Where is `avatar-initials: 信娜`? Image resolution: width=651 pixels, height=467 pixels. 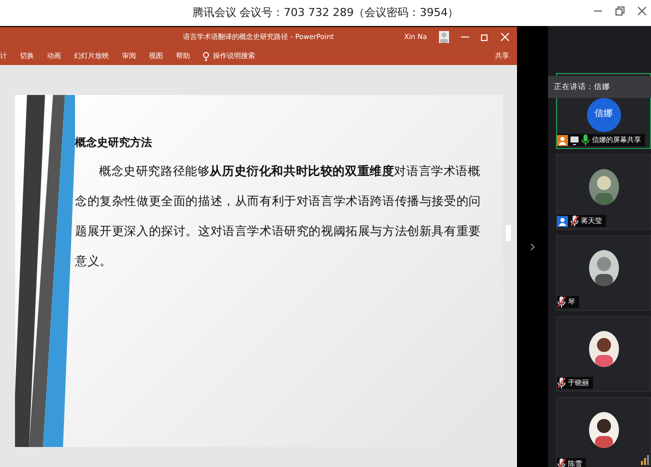
avatar-initials: 信娜 is located at coordinates (603, 115).